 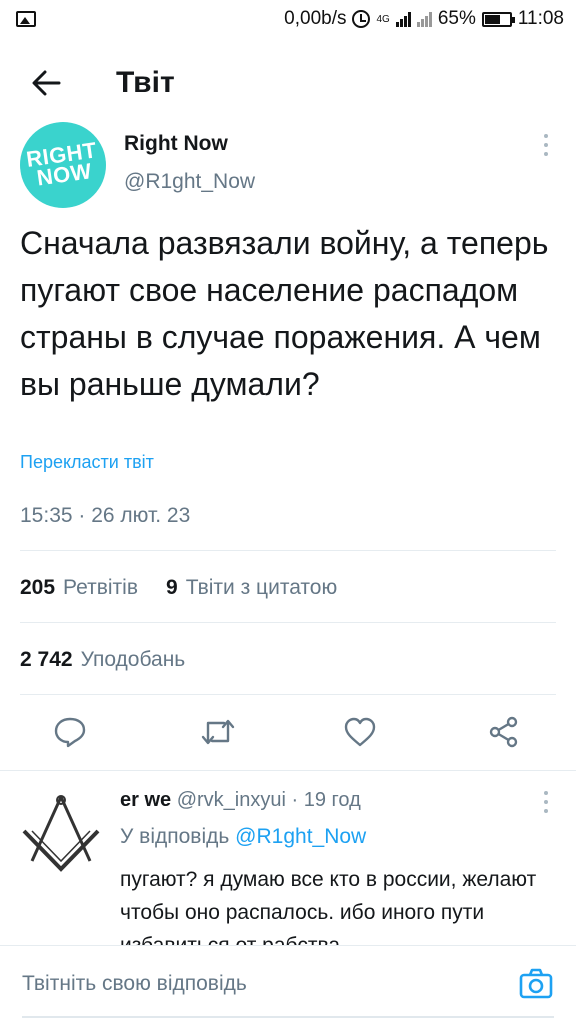 I want to click on alarm-icon, so click(x=361, y=19).